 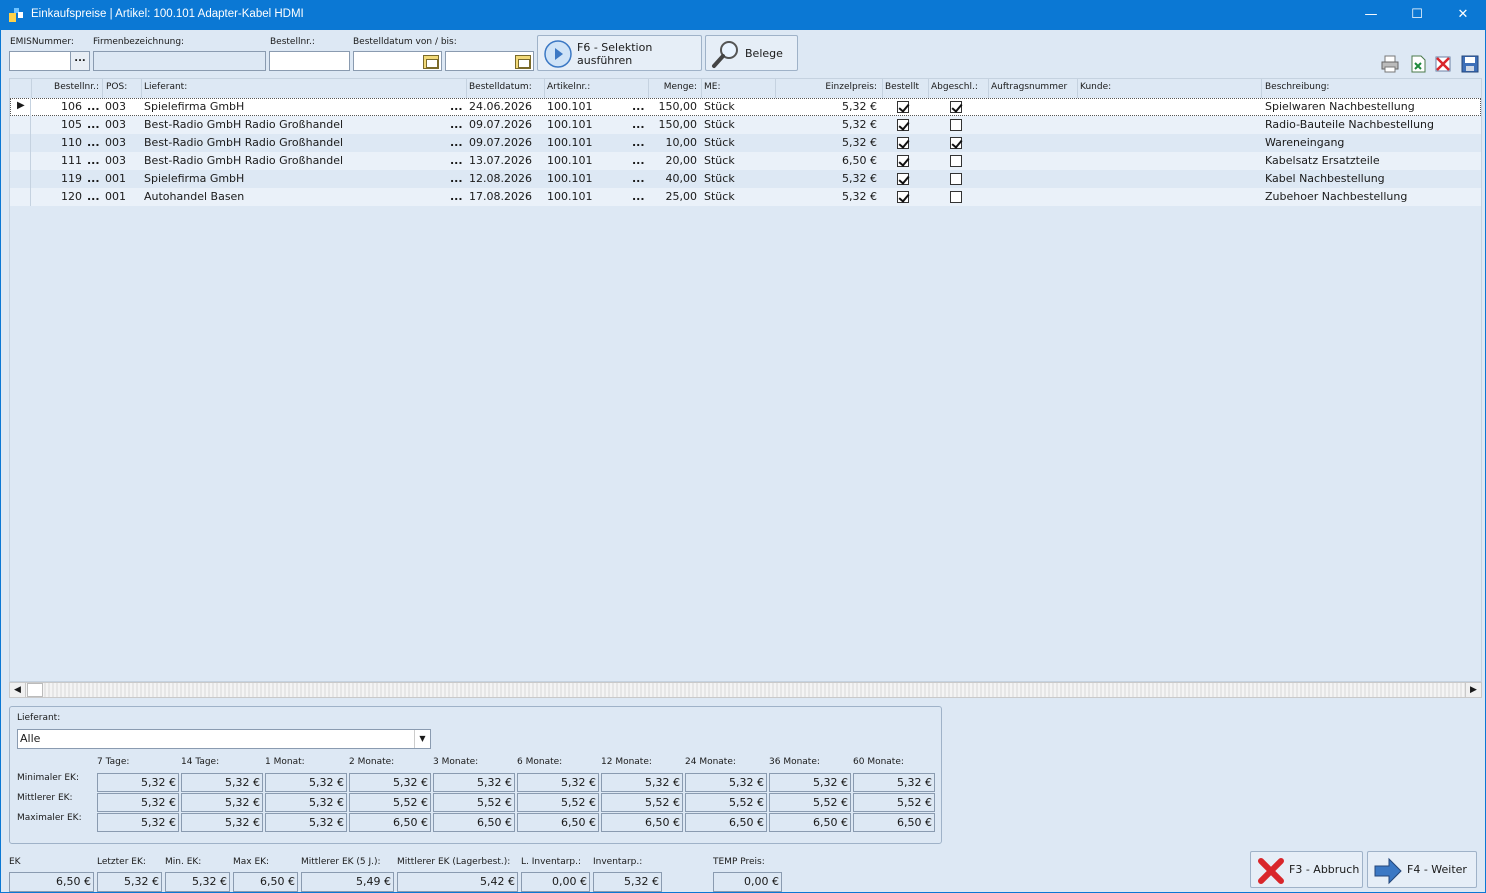 What do you see at coordinates (555, 882) in the screenshot?
I see `summary-value: 0,00 €` at bounding box center [555, 882].